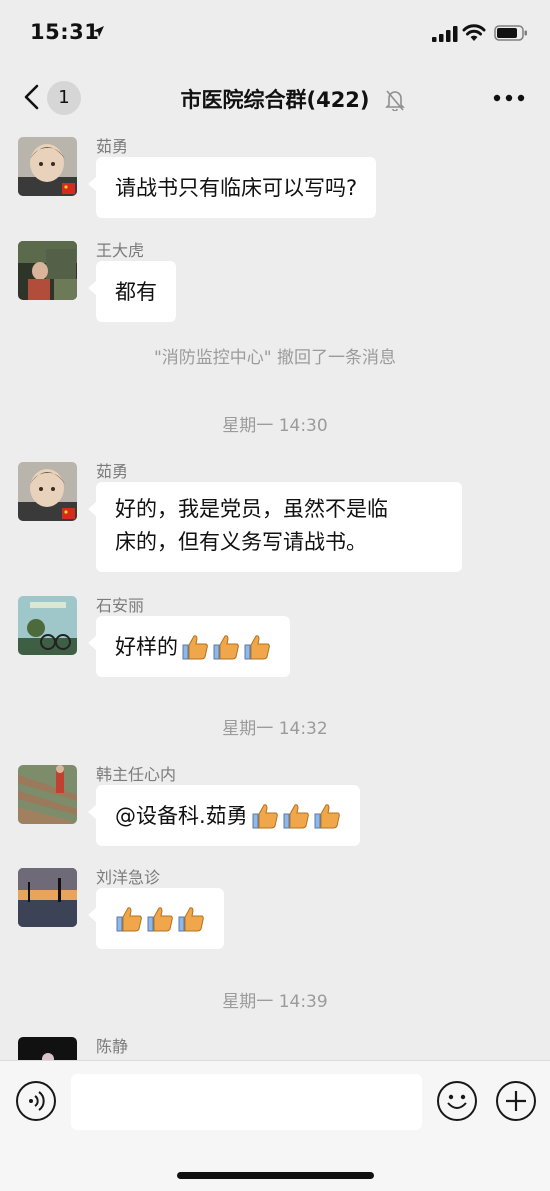 The width and height of the screenshot is (550, 1191). What do you see at coordinates (268, 1046) in the screenshot?
I see `message-row: 陈静` at bounding box center [268, 1046].